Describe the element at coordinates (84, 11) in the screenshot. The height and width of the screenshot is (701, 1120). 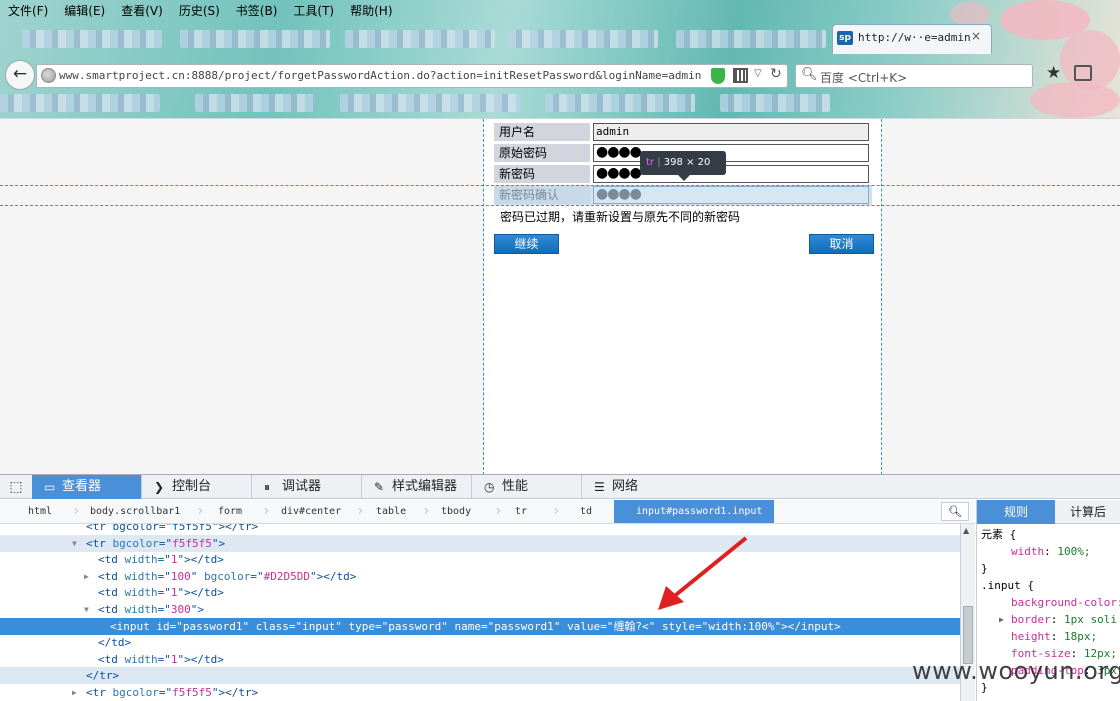
I see `menu-edit: 编辑(E)` at that location.